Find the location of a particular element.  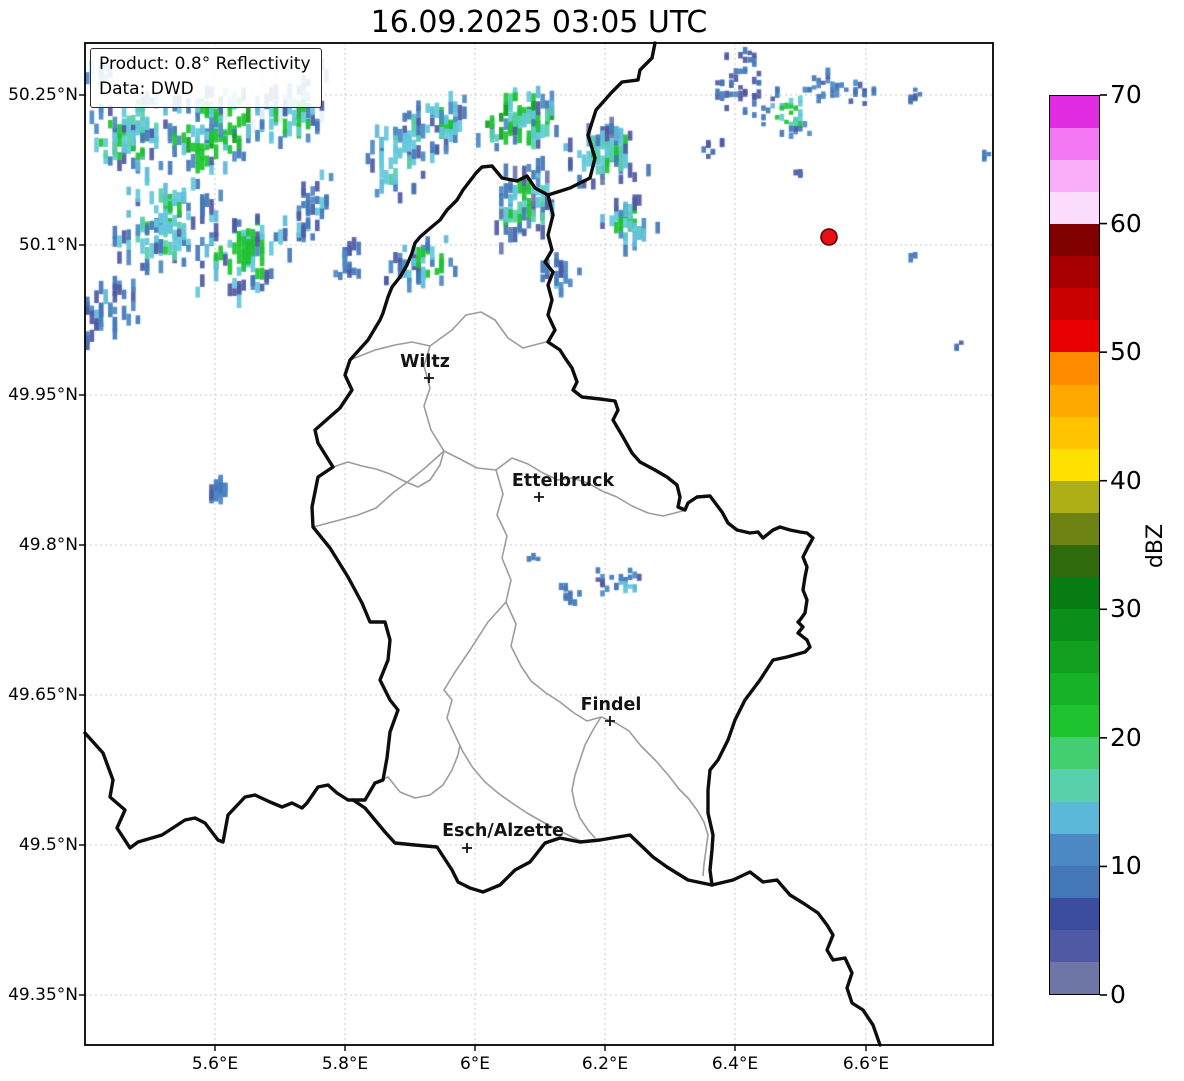

lon-tick-label: 6.4°E is located at coordinates (735, 1064).